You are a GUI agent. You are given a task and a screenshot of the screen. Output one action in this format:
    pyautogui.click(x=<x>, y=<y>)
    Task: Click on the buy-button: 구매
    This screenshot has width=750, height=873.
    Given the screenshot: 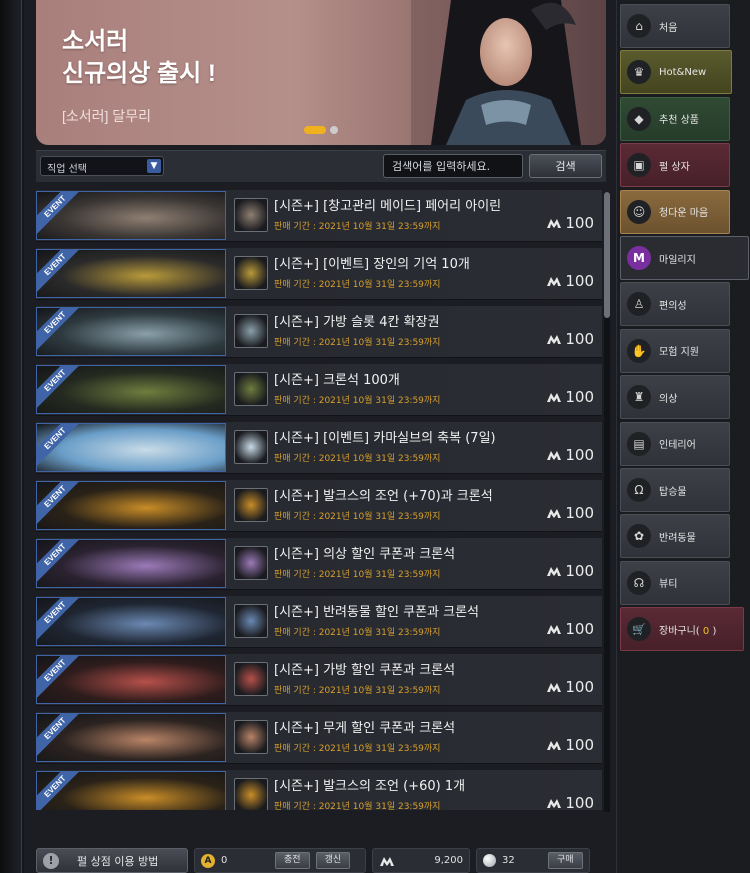 What is the action you would take?
    pyautogui.click(x=565, y=860)
    